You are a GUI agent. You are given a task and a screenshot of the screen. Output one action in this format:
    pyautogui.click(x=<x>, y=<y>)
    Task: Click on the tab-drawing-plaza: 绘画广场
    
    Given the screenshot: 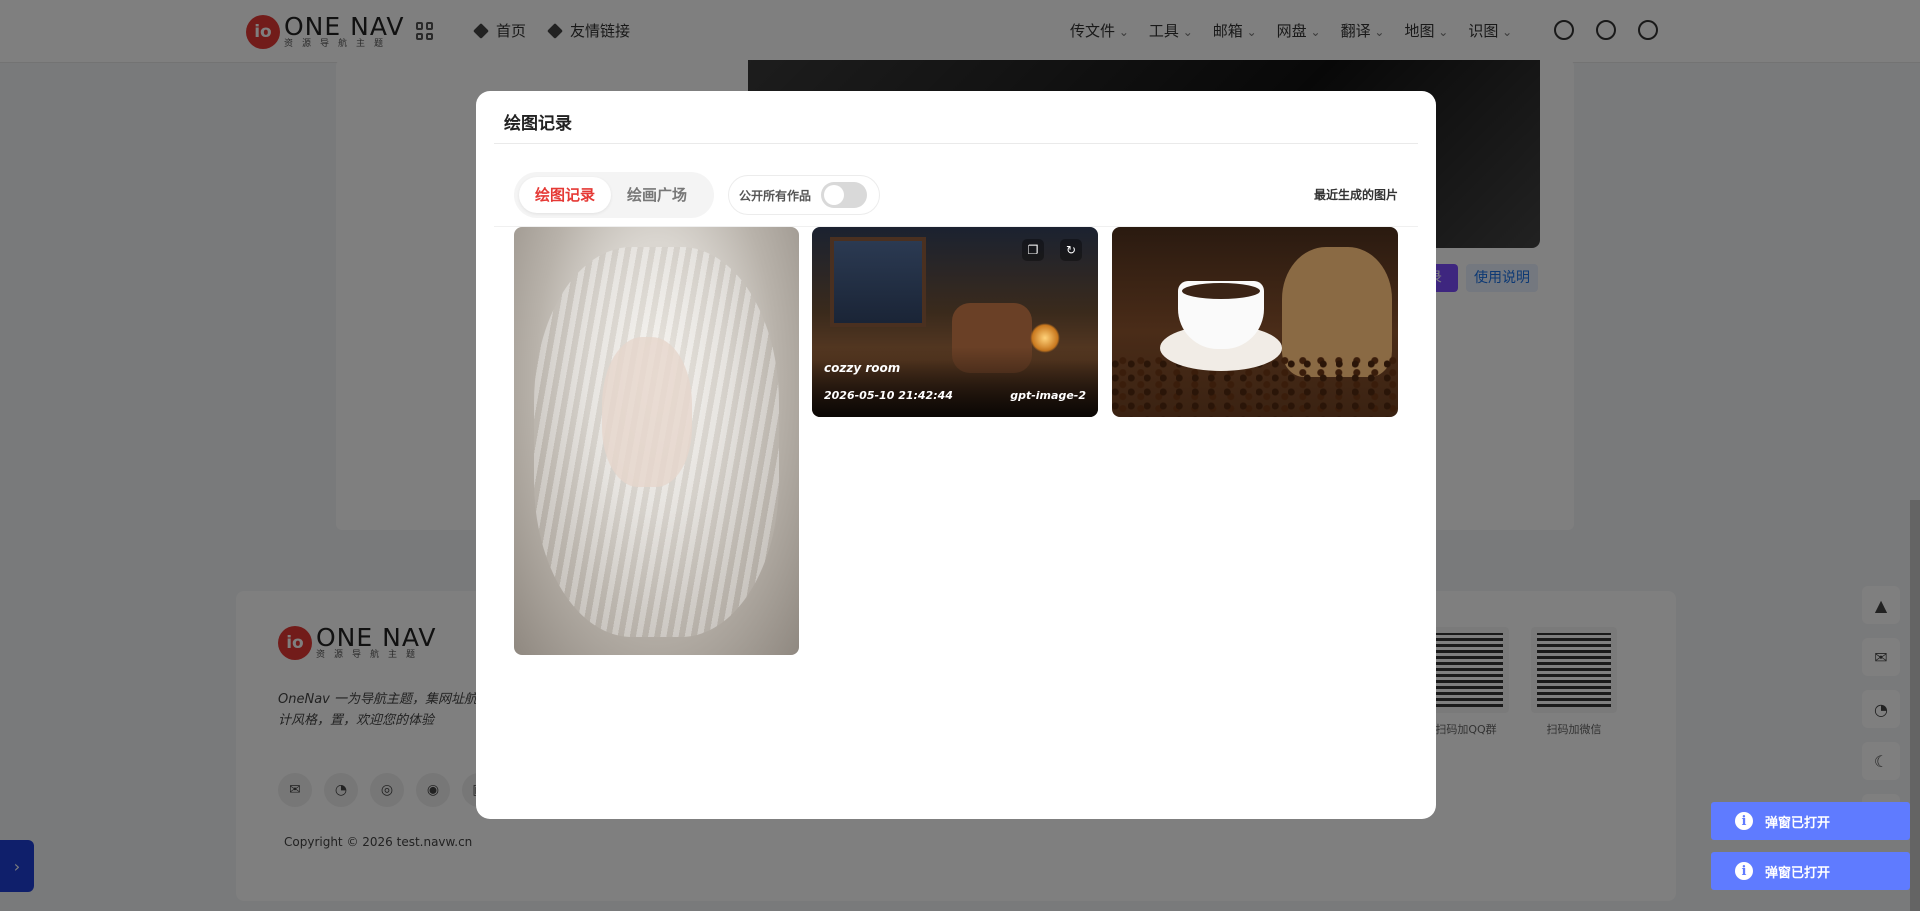 What is the action you would take?
    pyautogui.click(x=657, y=195)
    